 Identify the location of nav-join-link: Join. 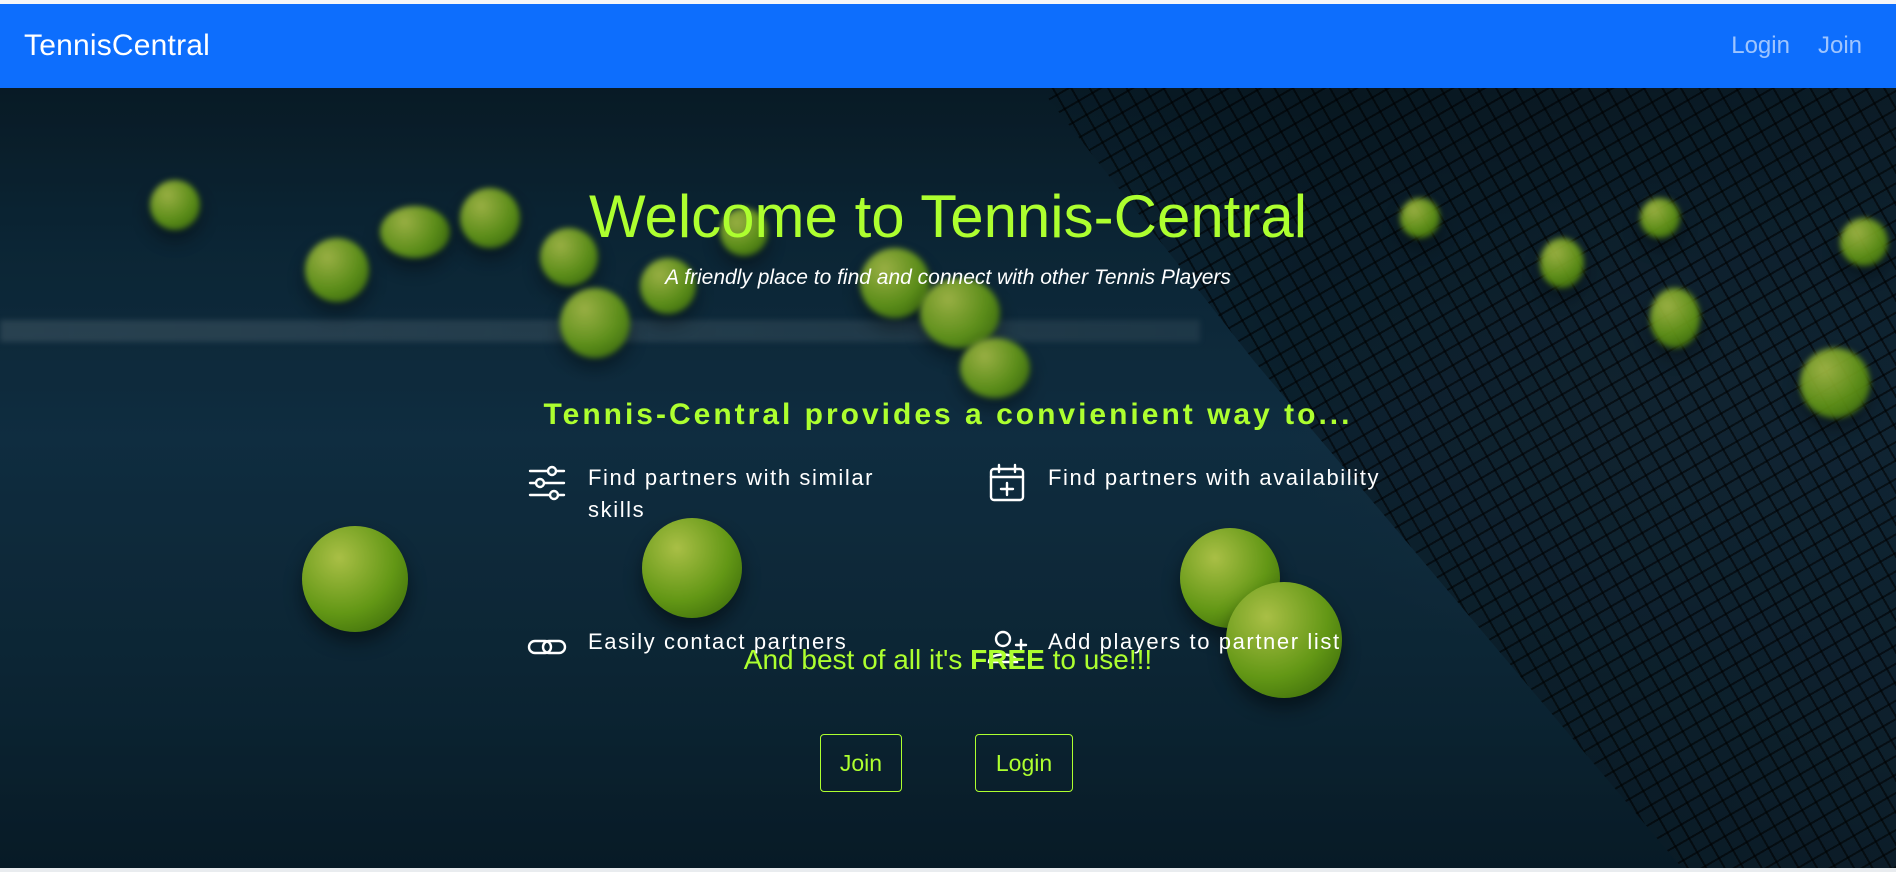
(1840, 46).